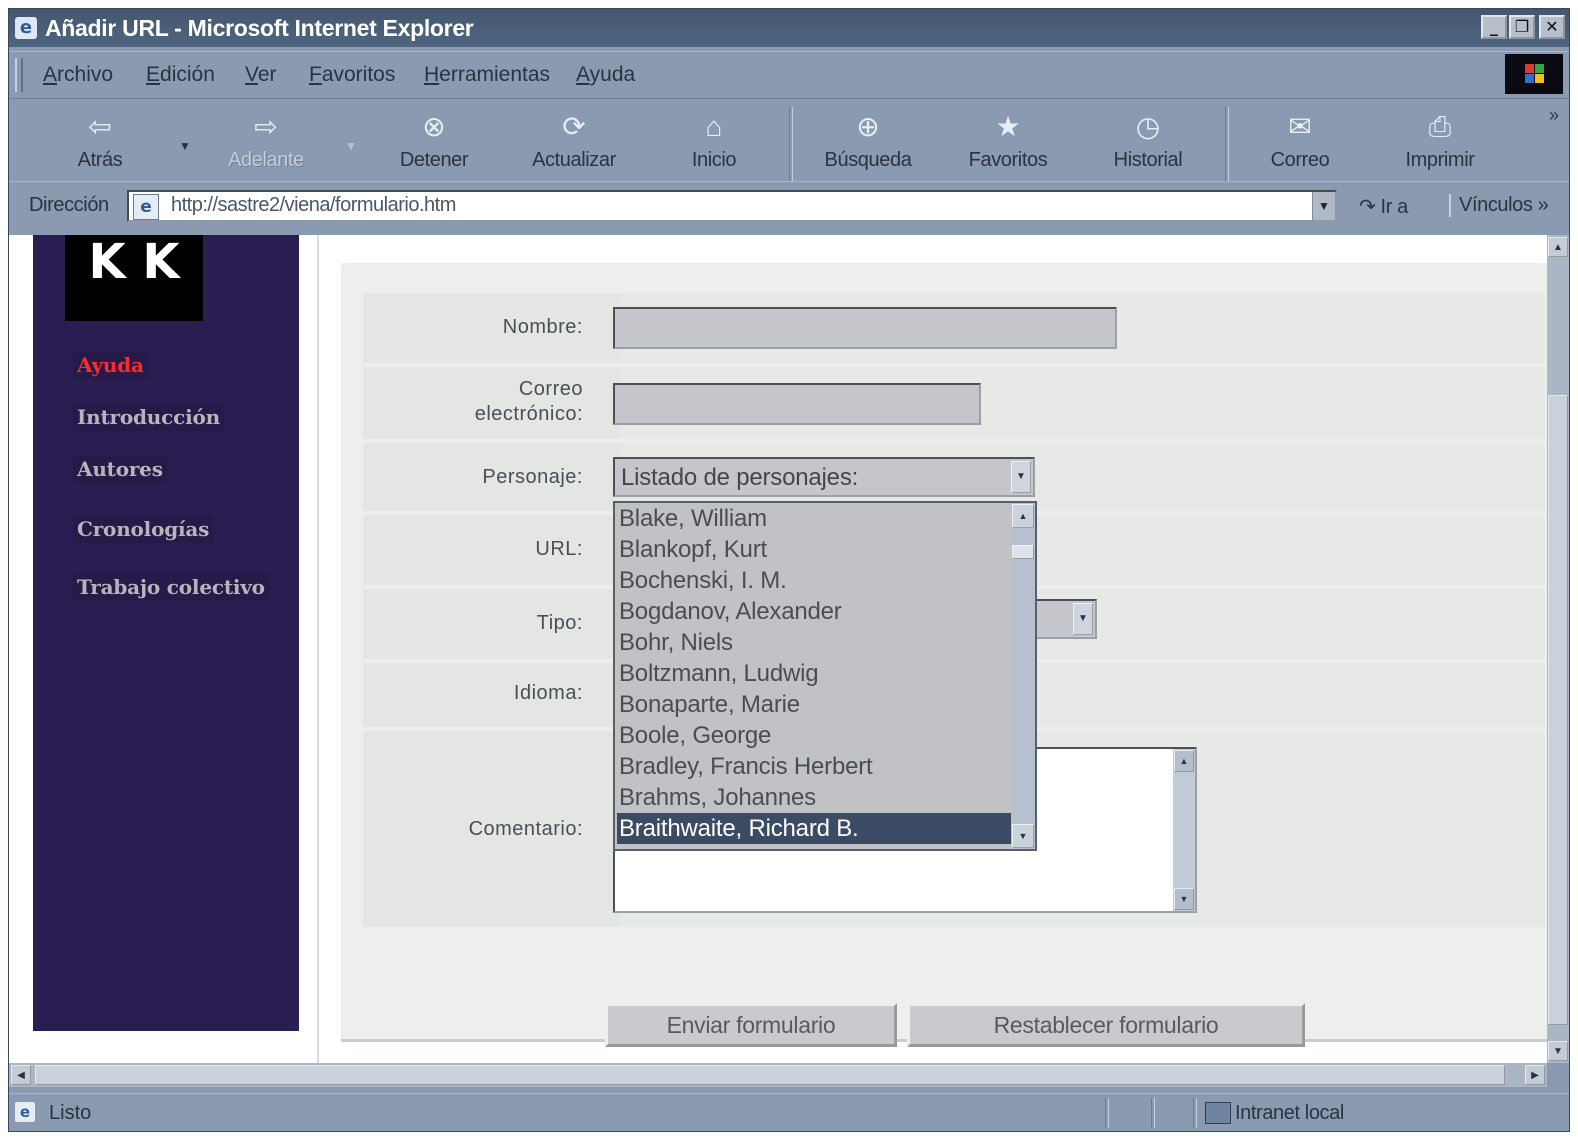 This screenshot has height=1139, width=1578. I want to click on history-button: ◷ Historial, so click(1148, 144).